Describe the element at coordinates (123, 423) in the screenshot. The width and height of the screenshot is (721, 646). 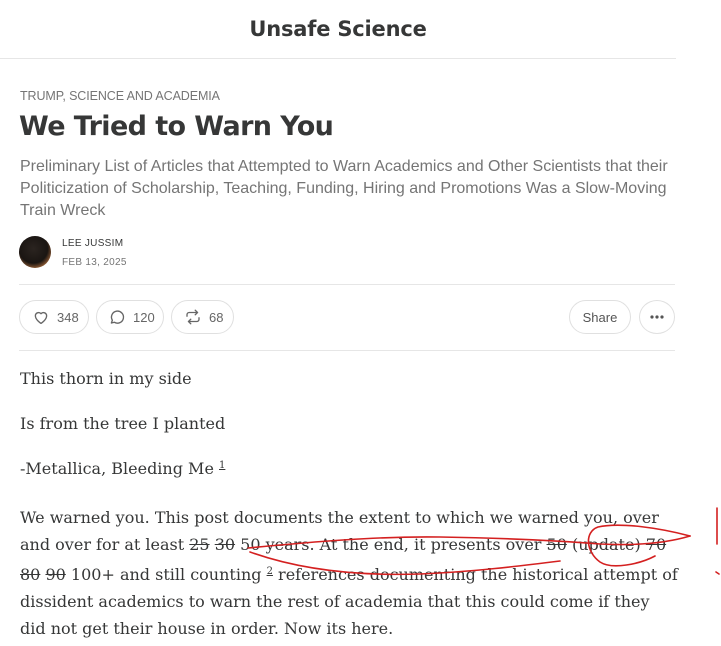
I see `quote-line-2: Is from the tree I planted` at that location.